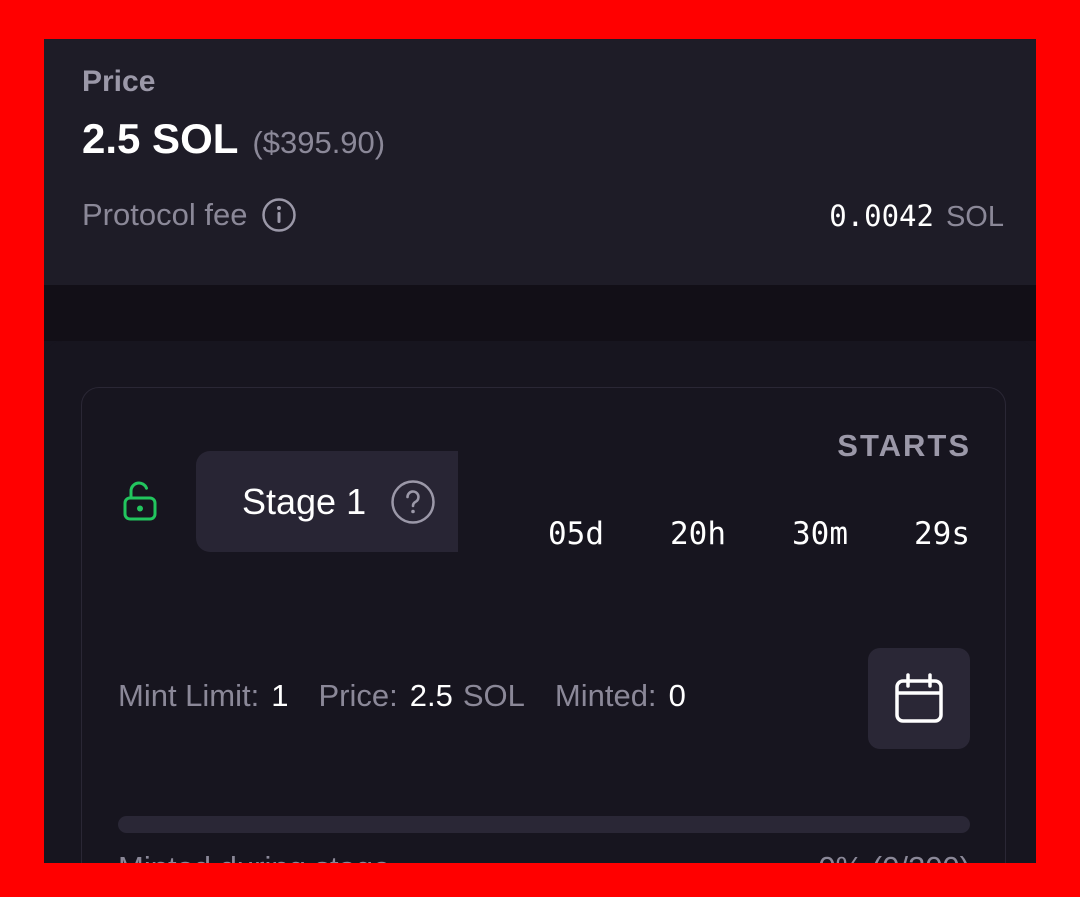  What do you see at coordinates (576, 534) in the screenshot?
I see `countdown-days: 05d` at bounding box center [576, 534].